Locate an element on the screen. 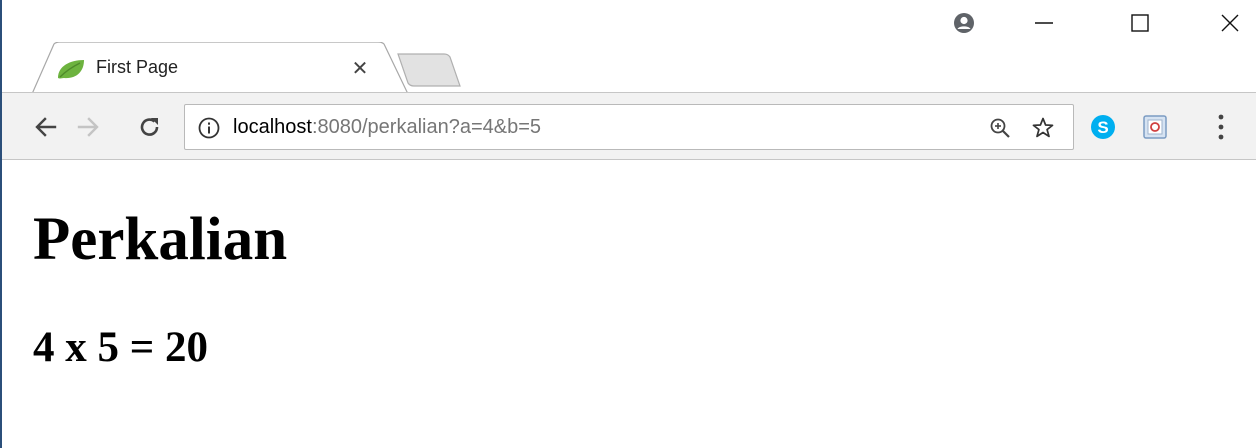  url-path: :8080/perkalian?a=4&b=5 is located at coordinates (426, 127).